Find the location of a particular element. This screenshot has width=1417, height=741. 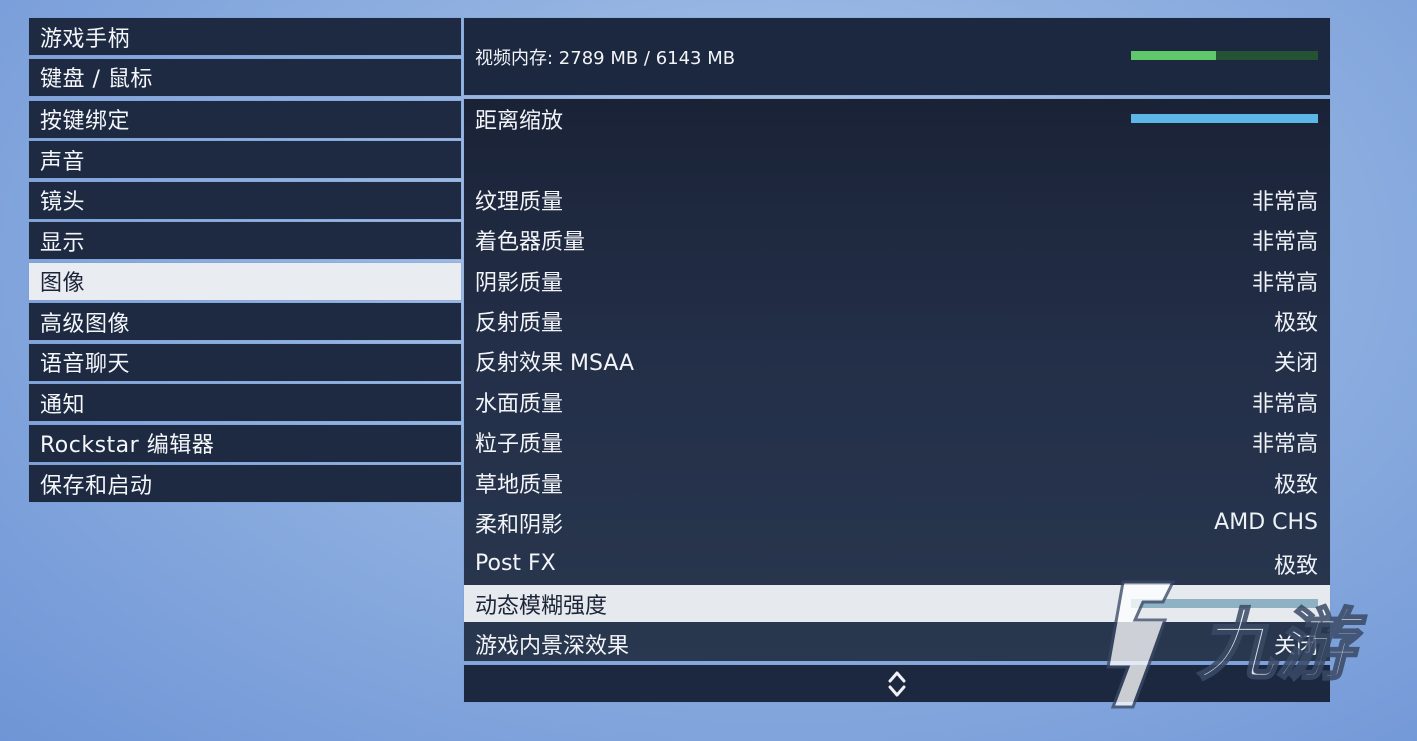

motion-blur-slider is located at coordinates (1224, 603).